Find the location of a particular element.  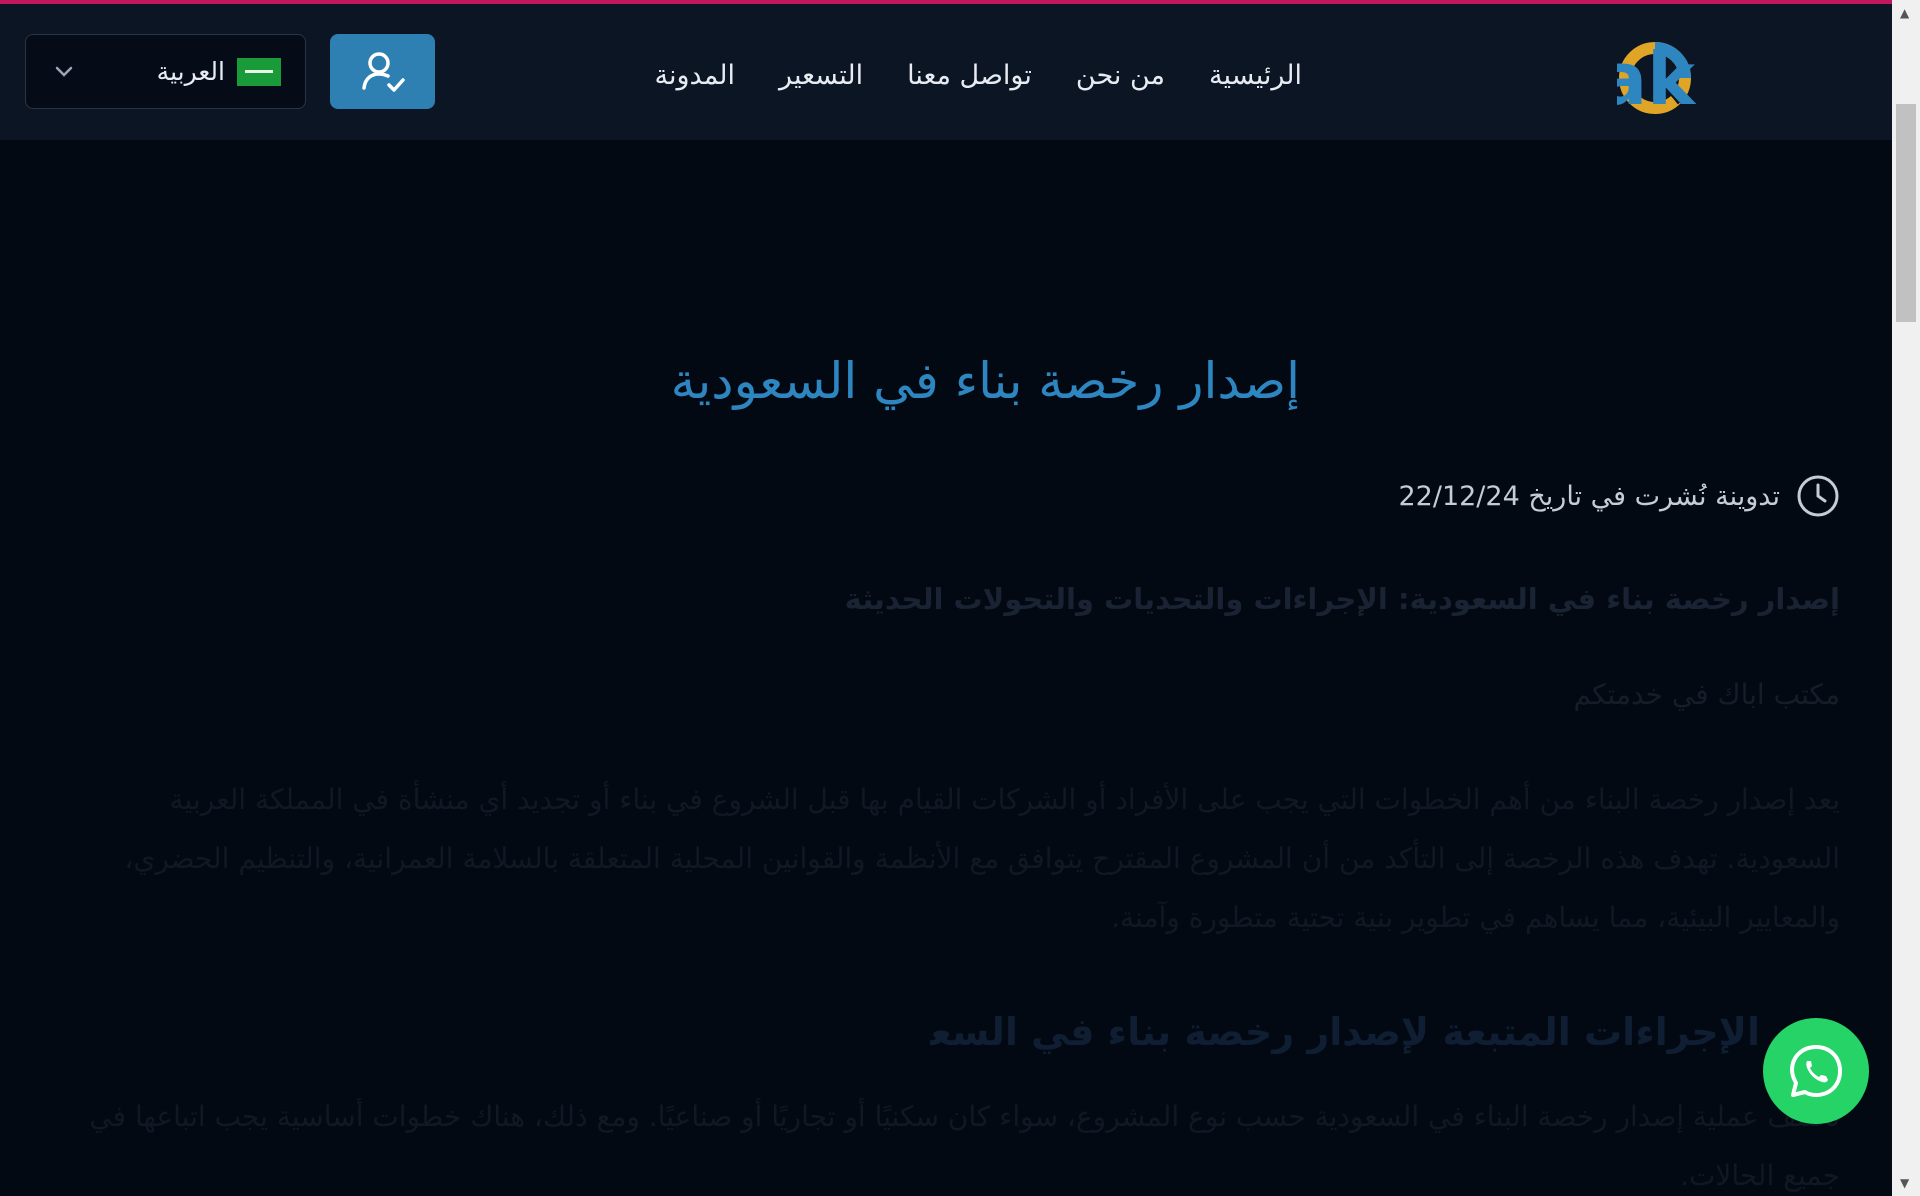

language-label: العربية is located at coordinates (190, 71).